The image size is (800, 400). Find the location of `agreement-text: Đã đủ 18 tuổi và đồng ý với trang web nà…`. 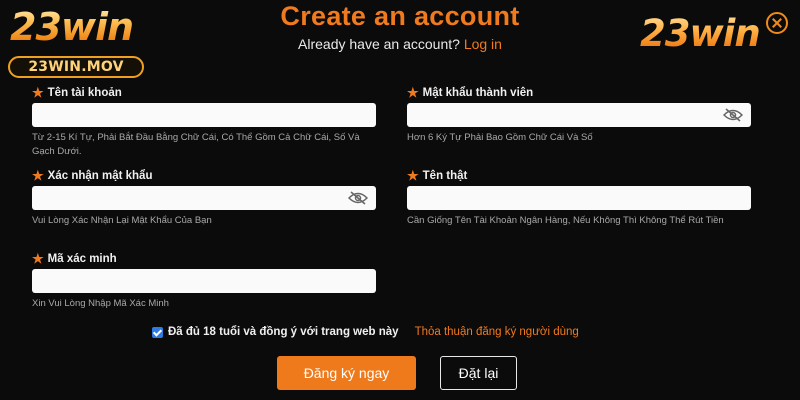

agreement-text: Đã đủ 18 tuổi và đồng ý với trang web nà… is located at coordinates (283, 332).